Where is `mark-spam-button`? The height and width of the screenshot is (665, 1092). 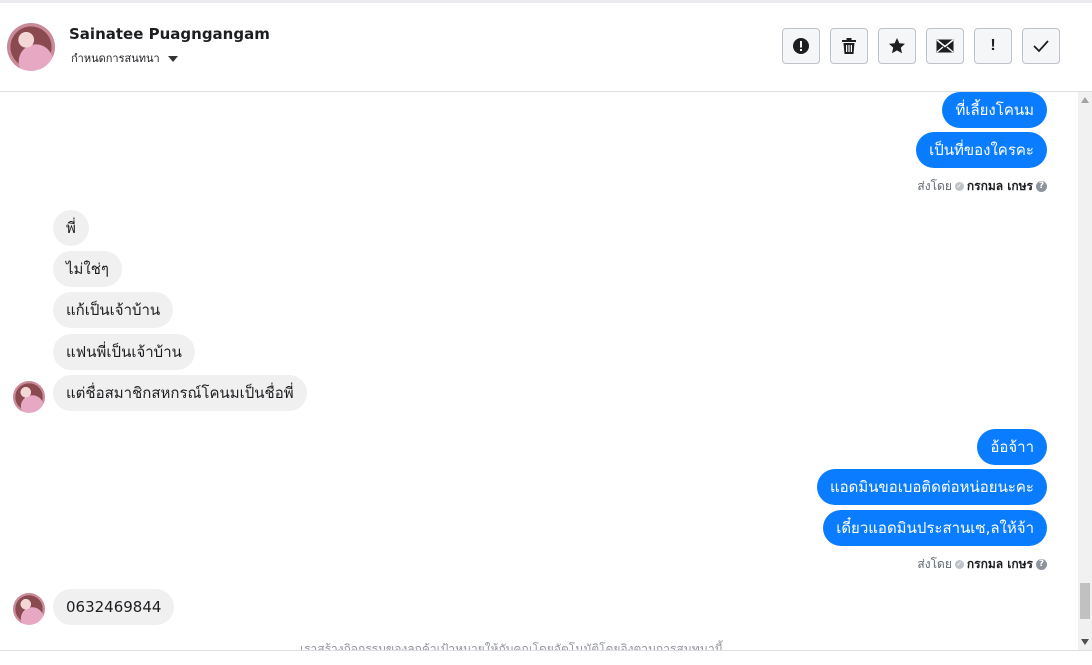
mark-spam-button is located at coordinates (801, 46).